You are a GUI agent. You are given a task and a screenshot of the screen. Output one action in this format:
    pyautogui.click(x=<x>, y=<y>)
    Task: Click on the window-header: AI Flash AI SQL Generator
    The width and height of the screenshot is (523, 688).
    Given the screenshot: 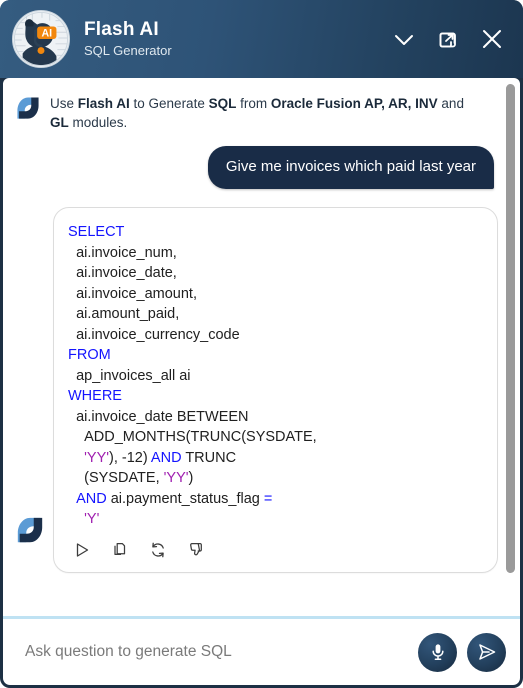 What is the action you would take?
    pyautogui.click(x=261, y=39)
    